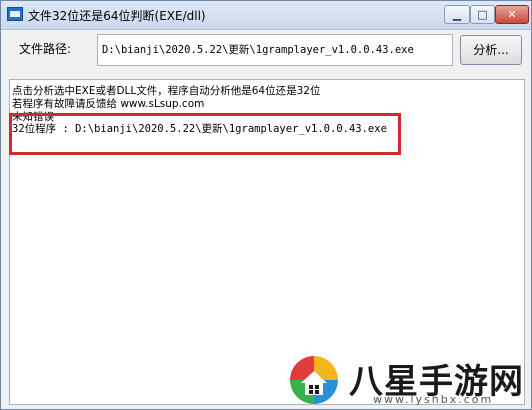 This screenshot has width=532, height=410. What do you see at coordinates (433, 399) in the screenshot?
I see `watermark-url: www.lyshbx.com` at bounding box center [433, 399].